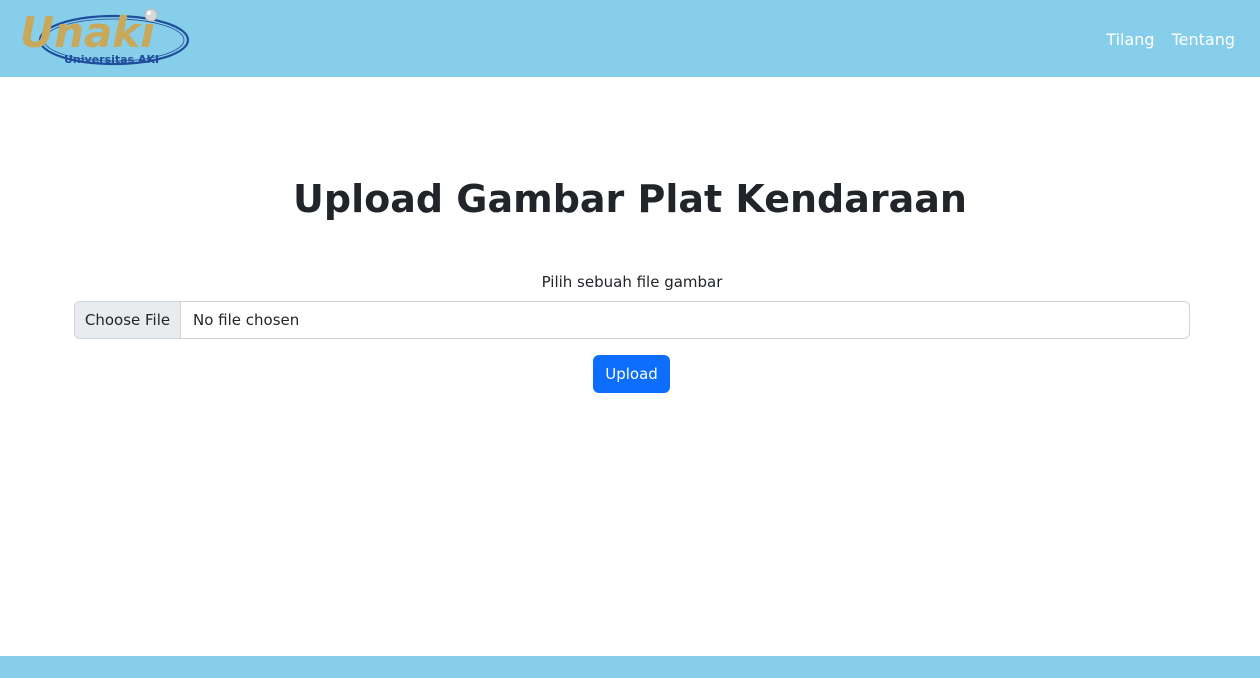 The height and width of the screenshot is (678, 1260). What do you see at coordinates (632, 320) in the screenshot?
I see `file-input: Choose File No file chosen` at bounding box center [632, 320].